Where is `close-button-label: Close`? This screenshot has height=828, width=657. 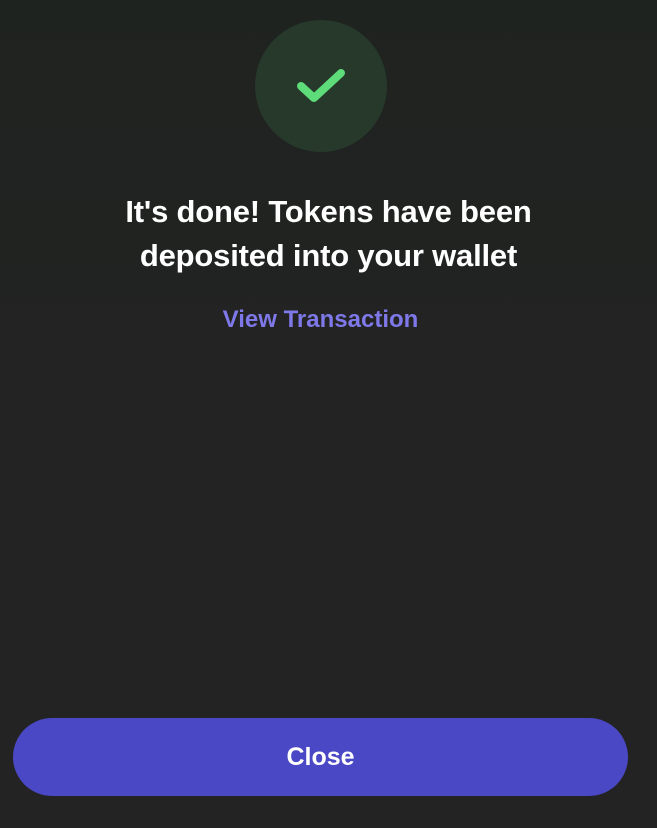
close-button-label: Close is located at coordinates (320, 756).